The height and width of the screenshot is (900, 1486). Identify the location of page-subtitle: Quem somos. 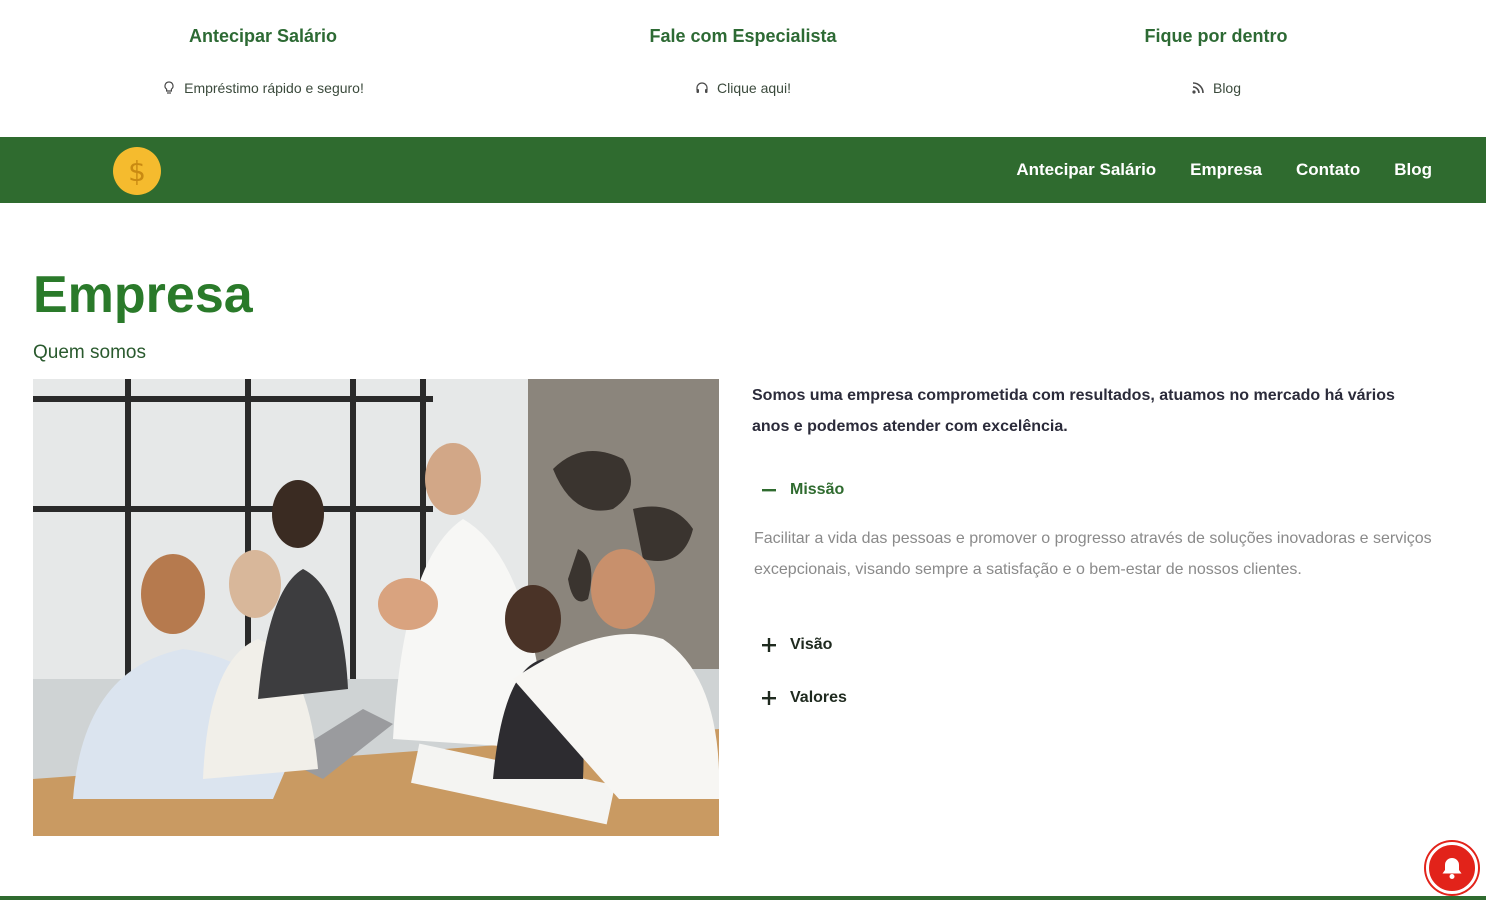
(89, 352).